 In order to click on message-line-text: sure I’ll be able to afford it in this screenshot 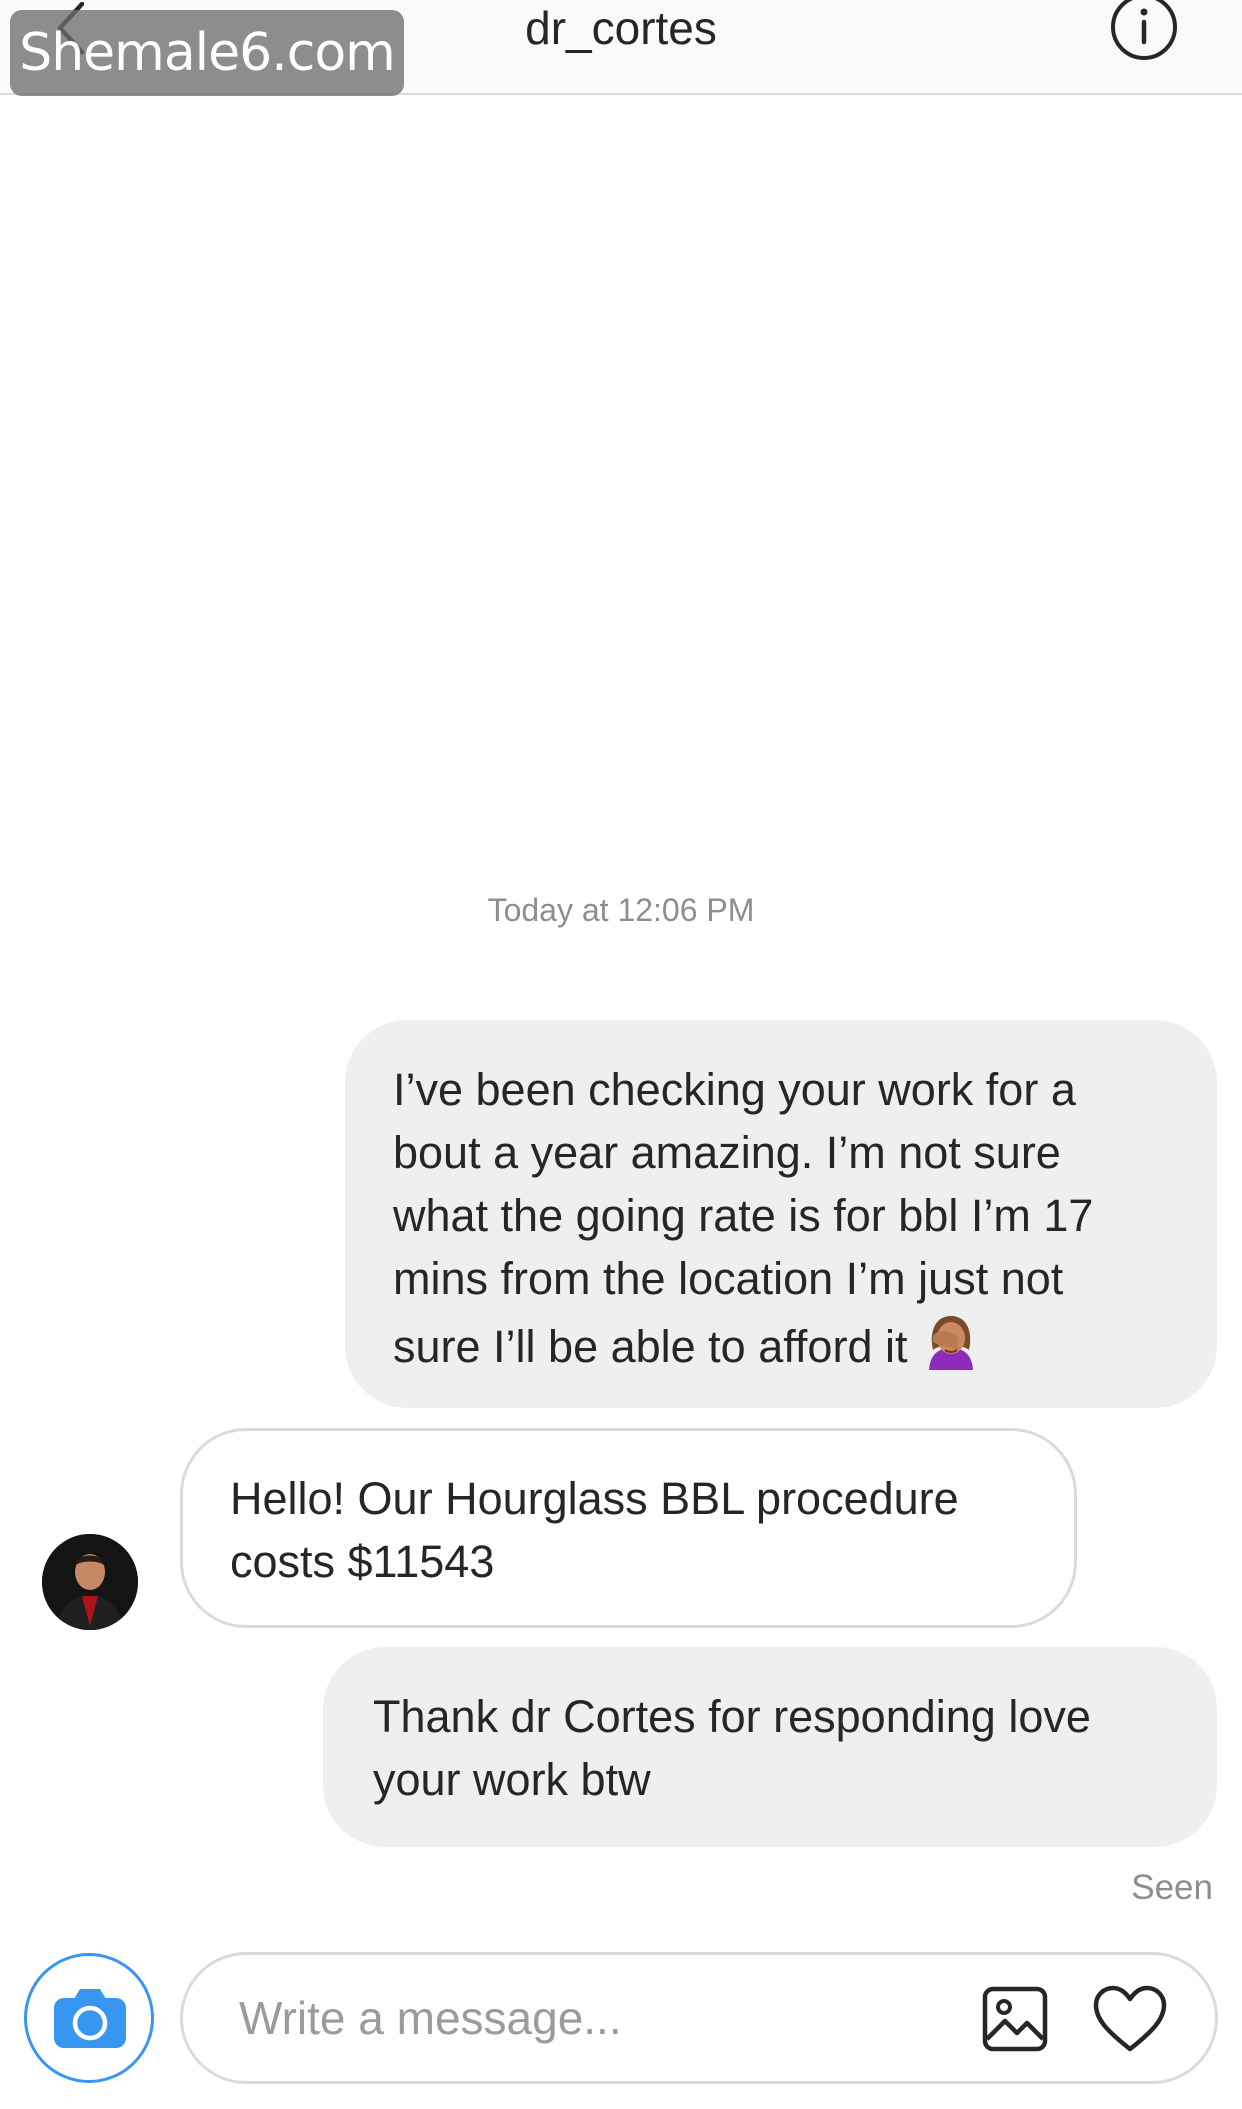, I will do `click(650, 1346)`.